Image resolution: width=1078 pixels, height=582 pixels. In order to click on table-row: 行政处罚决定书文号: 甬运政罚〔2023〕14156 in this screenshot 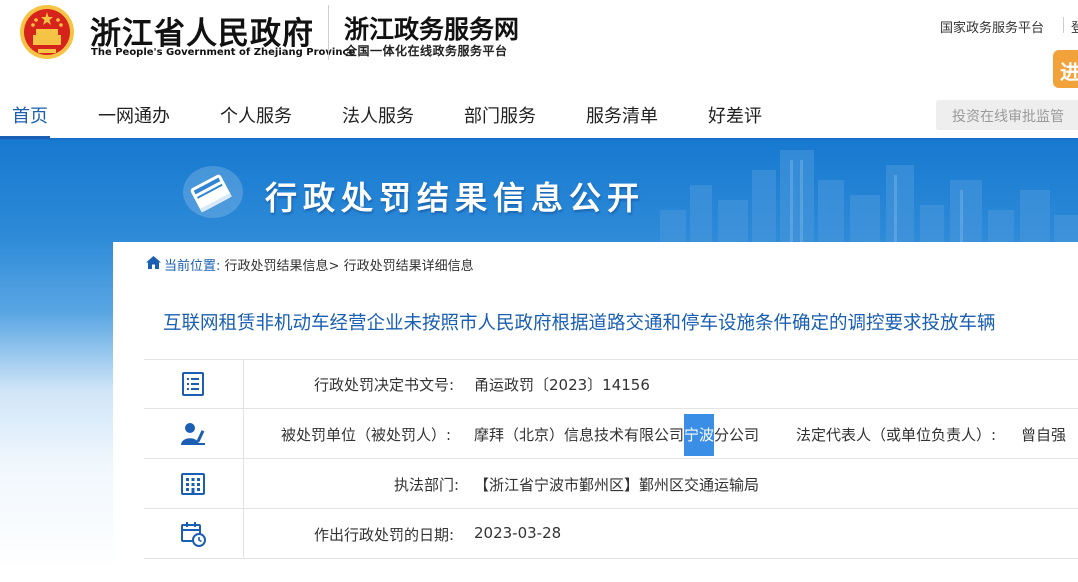, I will do `click(611, 384)`.